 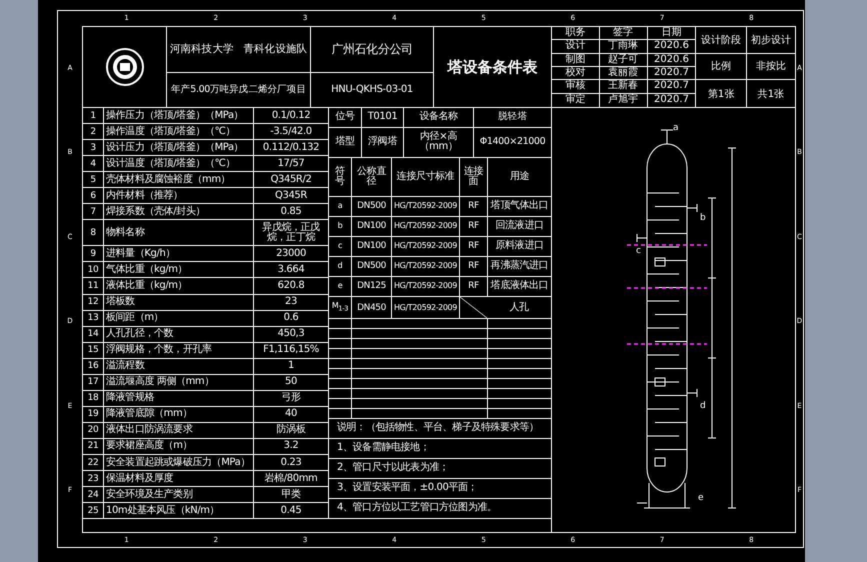 I want to click on signoff-cell-text: 2020.7, so click(x=671, y=100).